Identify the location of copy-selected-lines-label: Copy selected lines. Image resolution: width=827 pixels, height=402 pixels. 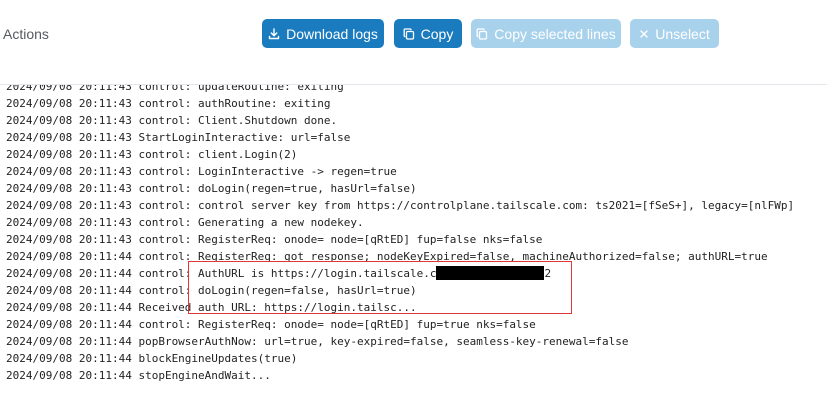
(555, 33).